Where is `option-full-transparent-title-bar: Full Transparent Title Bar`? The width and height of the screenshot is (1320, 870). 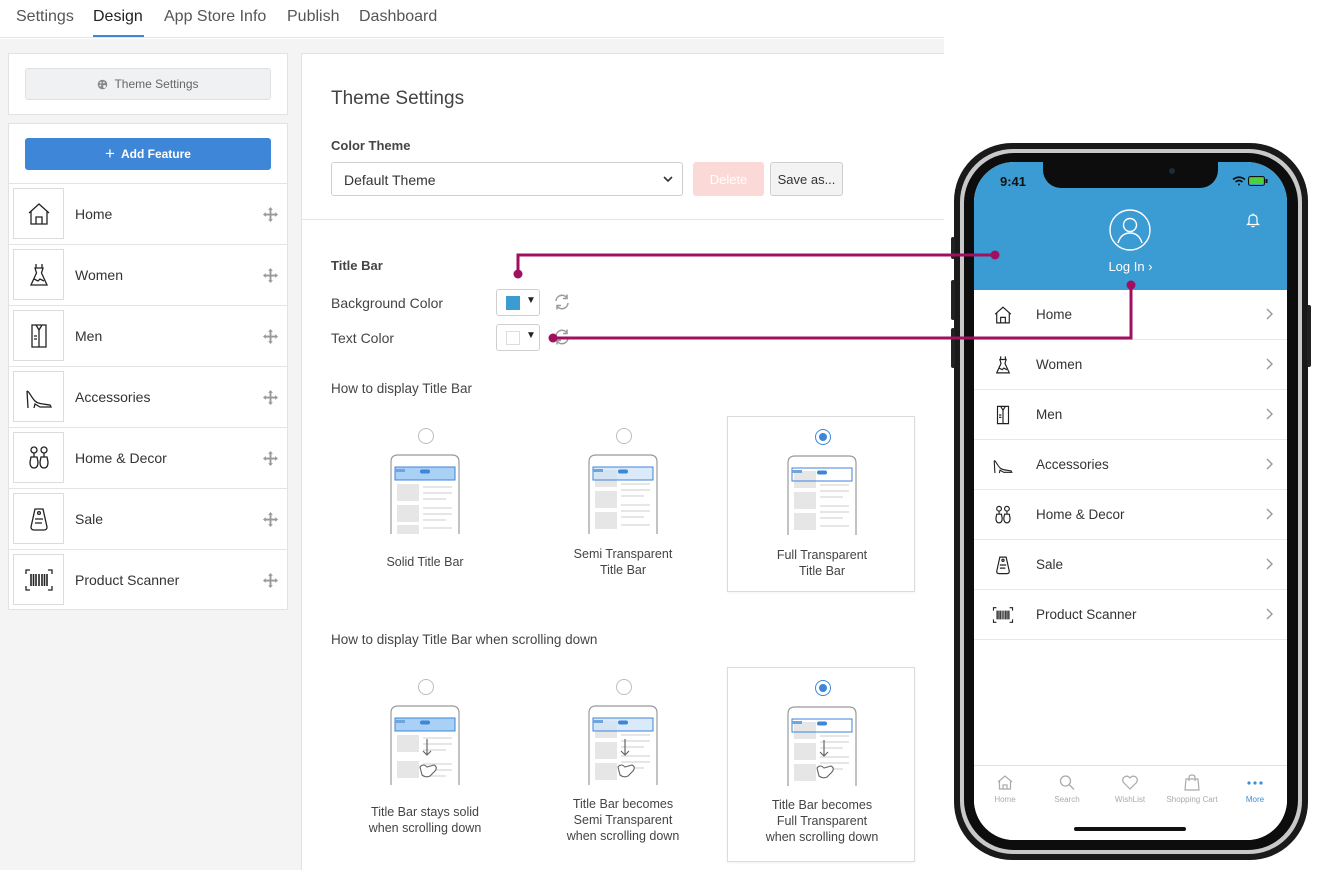 option-full-transparent-title-bar: Full Transparent Title Bar is located at coordinates (821, 504).